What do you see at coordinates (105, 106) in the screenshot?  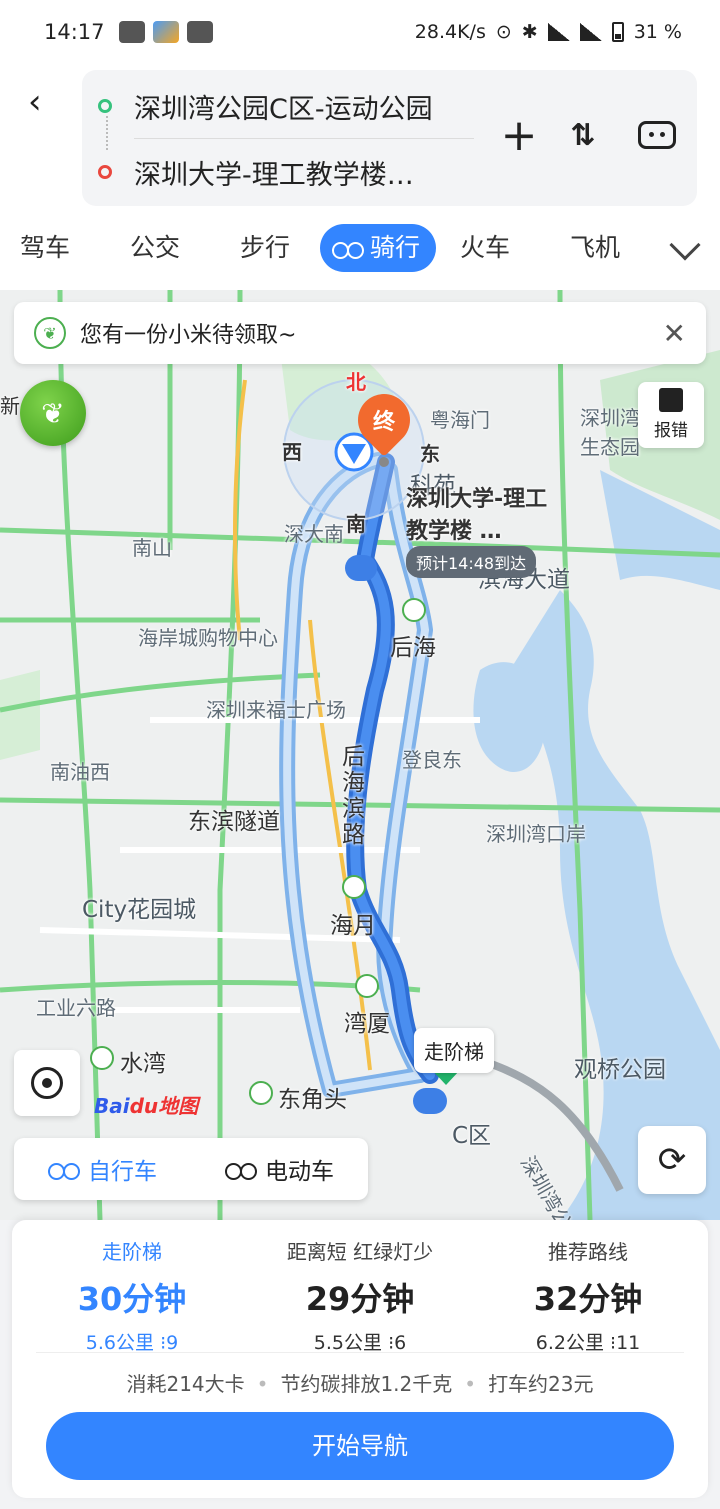 I see `start-dot-icon` at bounding box center [105, 106].